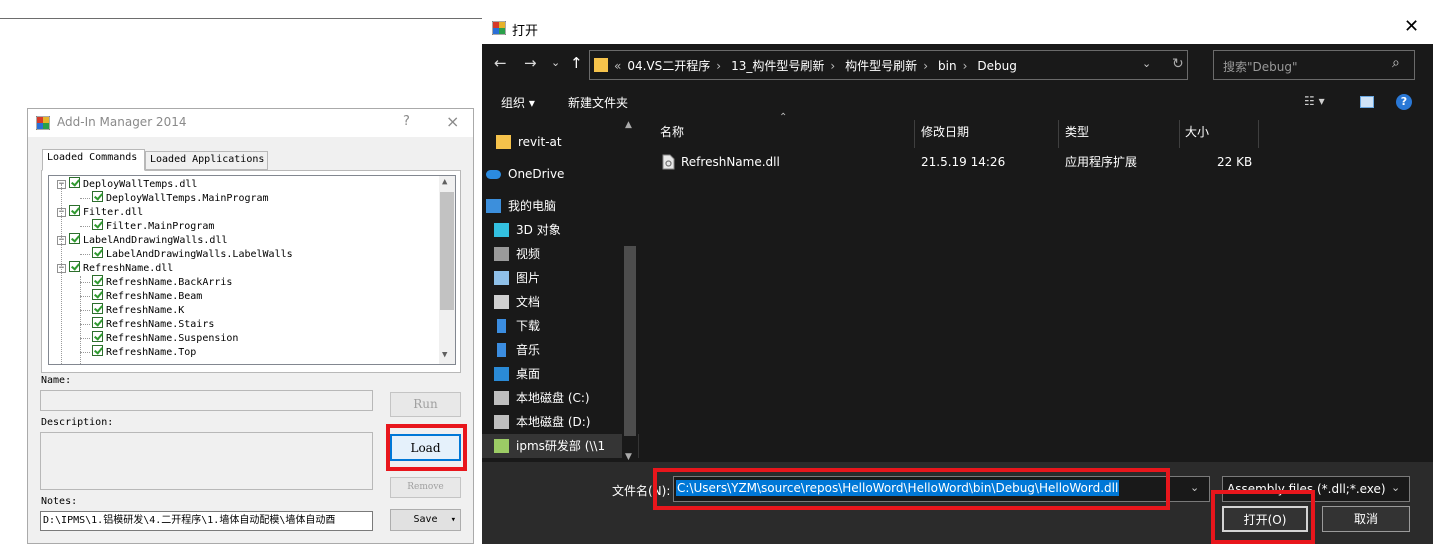 The width and height of the screenshot is (1433, 544). I want to click on refresh-icon: ↻, so click(1178, 64).